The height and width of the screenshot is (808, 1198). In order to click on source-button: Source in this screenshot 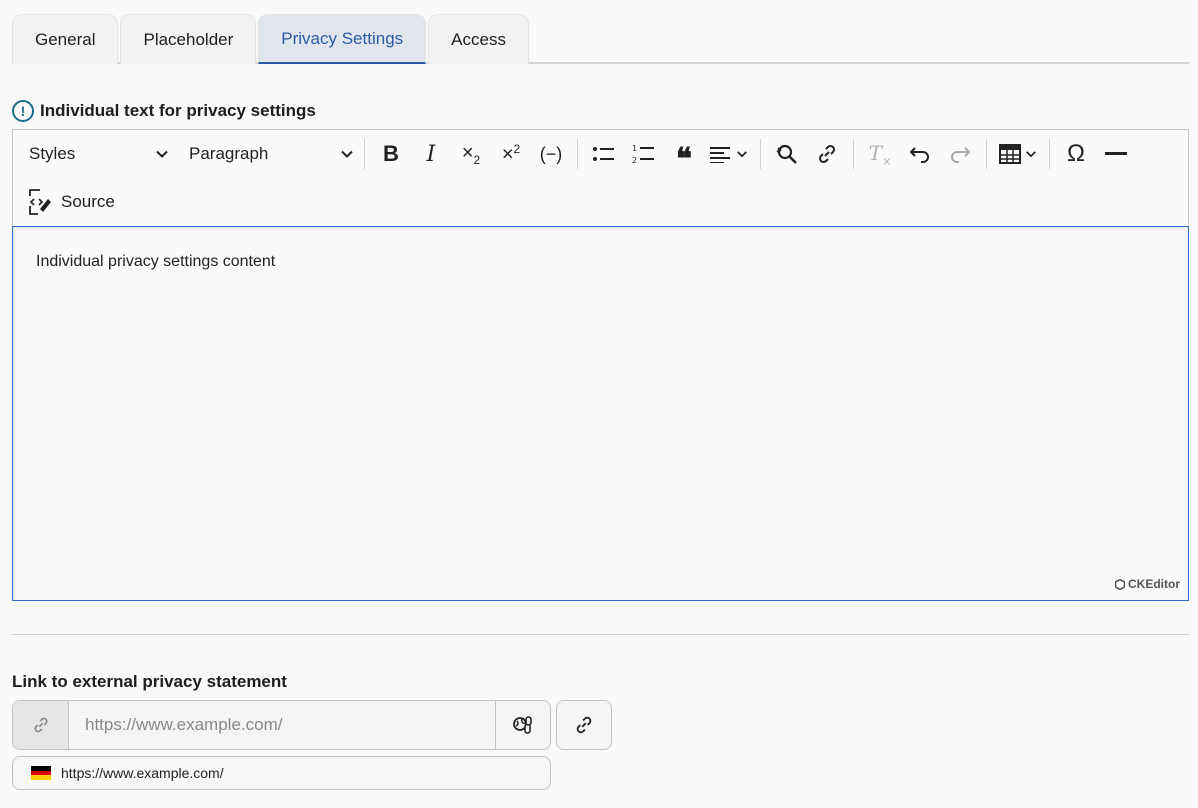, I will do `click(64, 202)`.